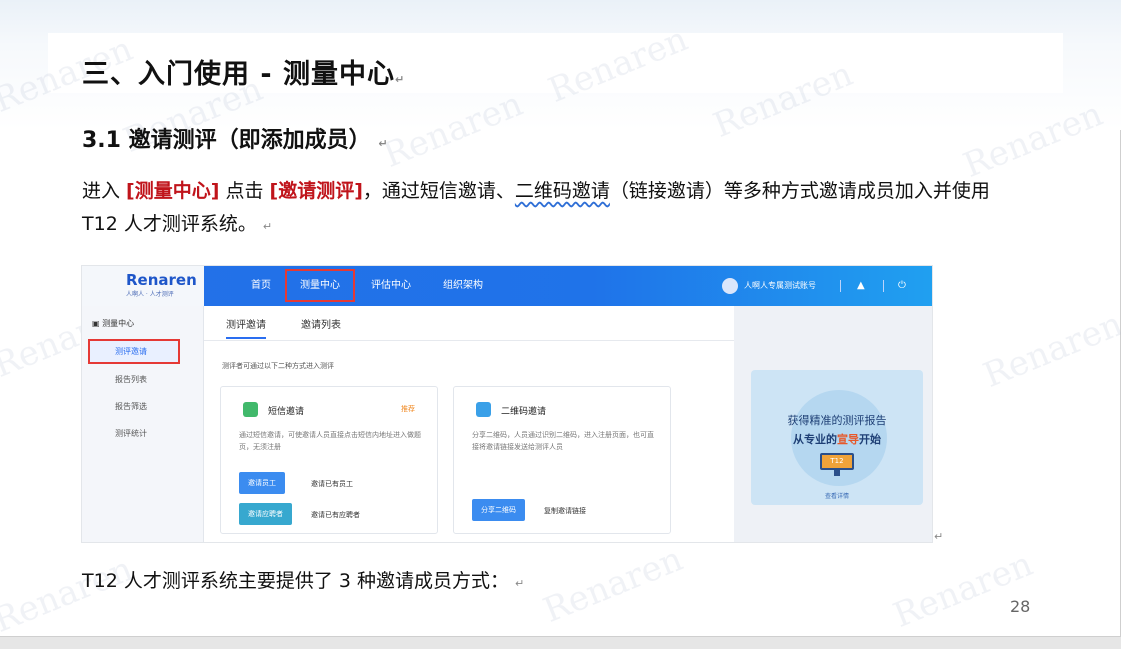 This screenshot has height=649, width=1121. I want to click on invite-existing-employee-link: 邀请已有员工, so click(332, 484).